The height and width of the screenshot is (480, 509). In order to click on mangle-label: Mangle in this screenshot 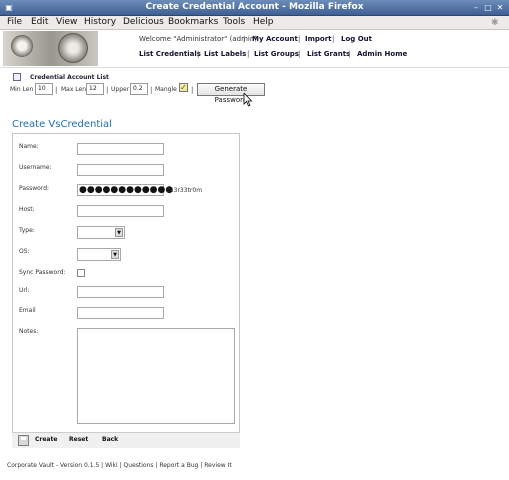, I will do `click(166, 89)`.